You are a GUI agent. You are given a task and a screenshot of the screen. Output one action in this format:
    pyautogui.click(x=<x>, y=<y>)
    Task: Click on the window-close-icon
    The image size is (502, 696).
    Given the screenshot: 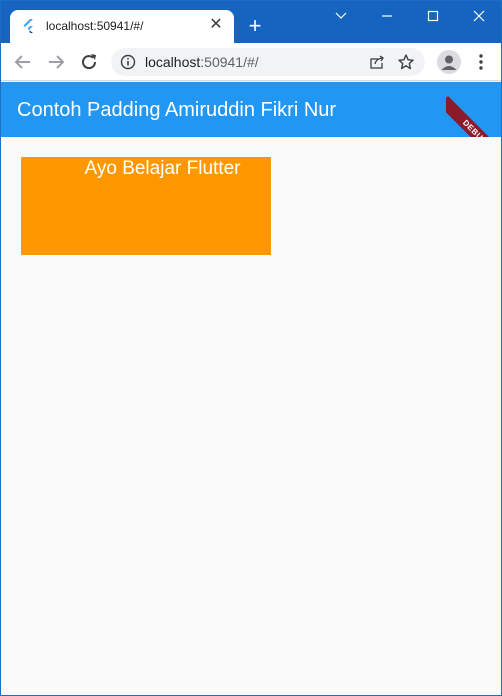 What is the action you would take?
    pyautogui.click(x=478, y=16)
    